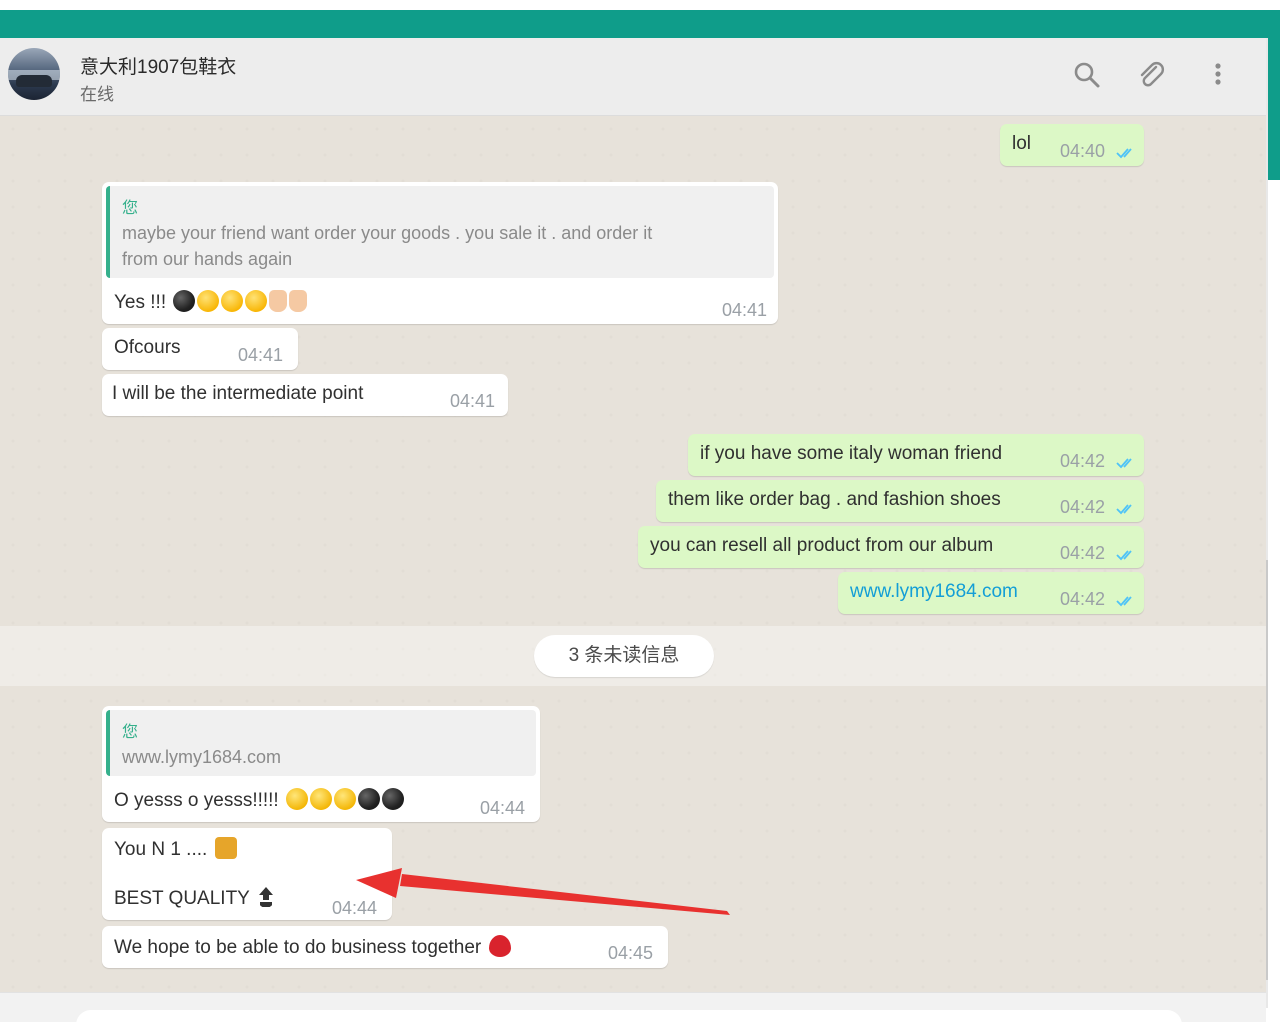 Image resolution: width=1280 pixels, height=1022 pixels. Describe the element at coordinates (1219, 75) in the screenshot. I see `kebab-menu-icon` at that location.